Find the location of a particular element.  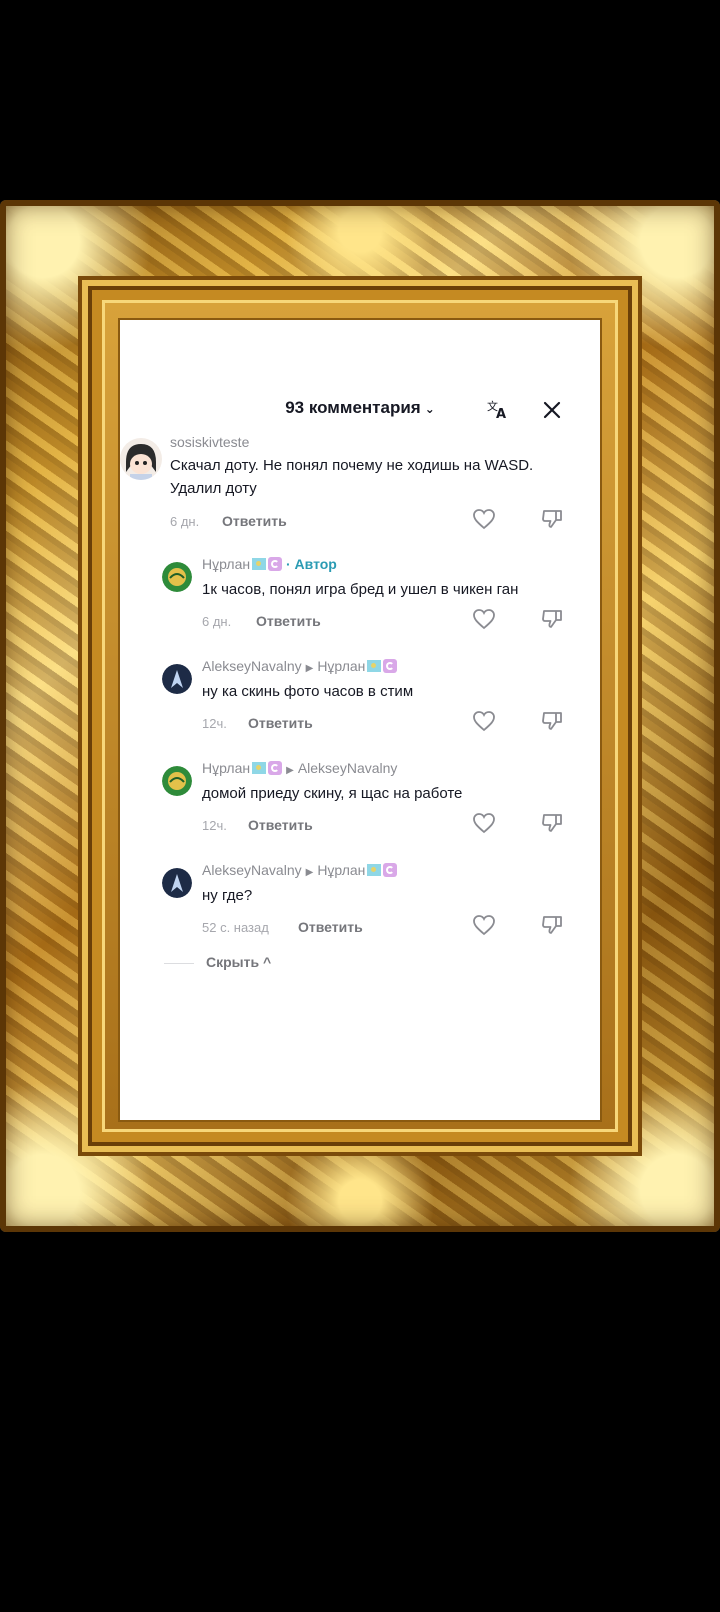

comment-text: домой приеду скину, я щас на работе is located at coordinates (332, 793).